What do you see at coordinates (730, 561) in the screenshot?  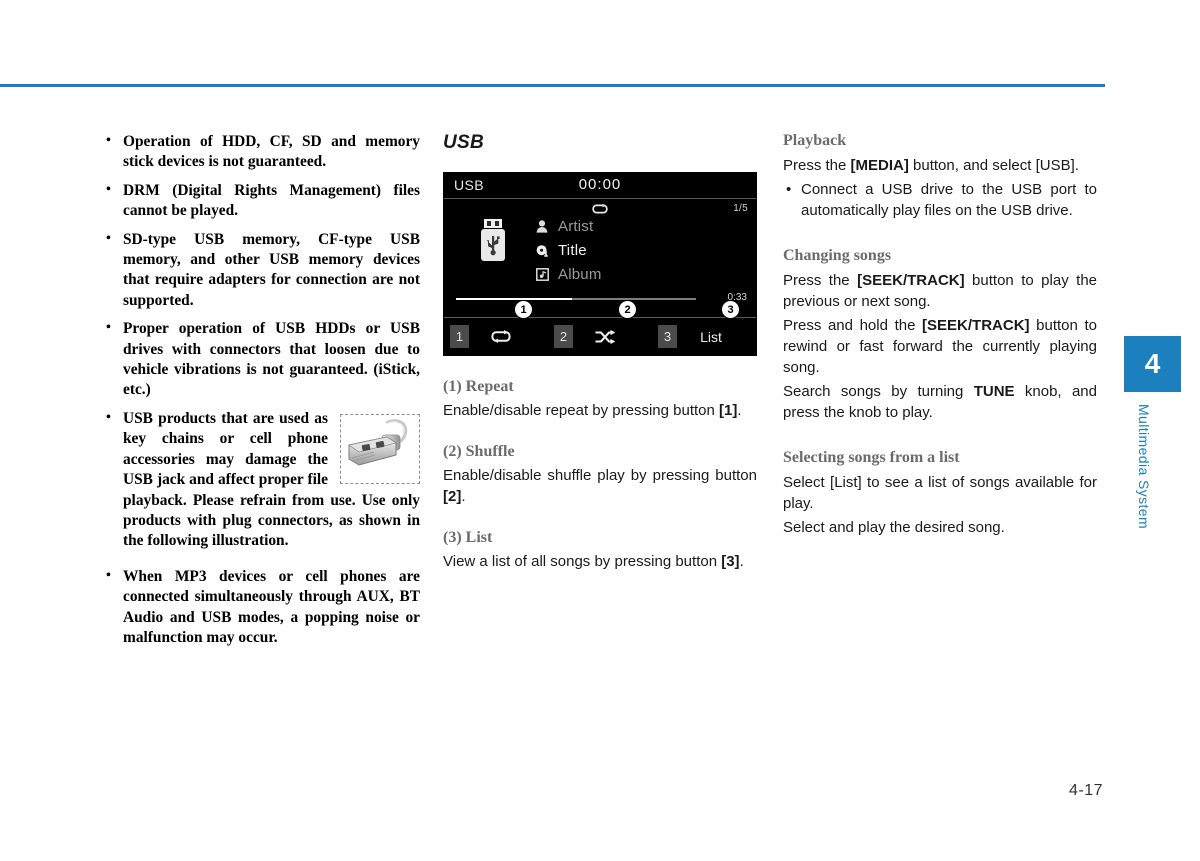 I see `body-bold: [3]` at bounding box center [730, 561].